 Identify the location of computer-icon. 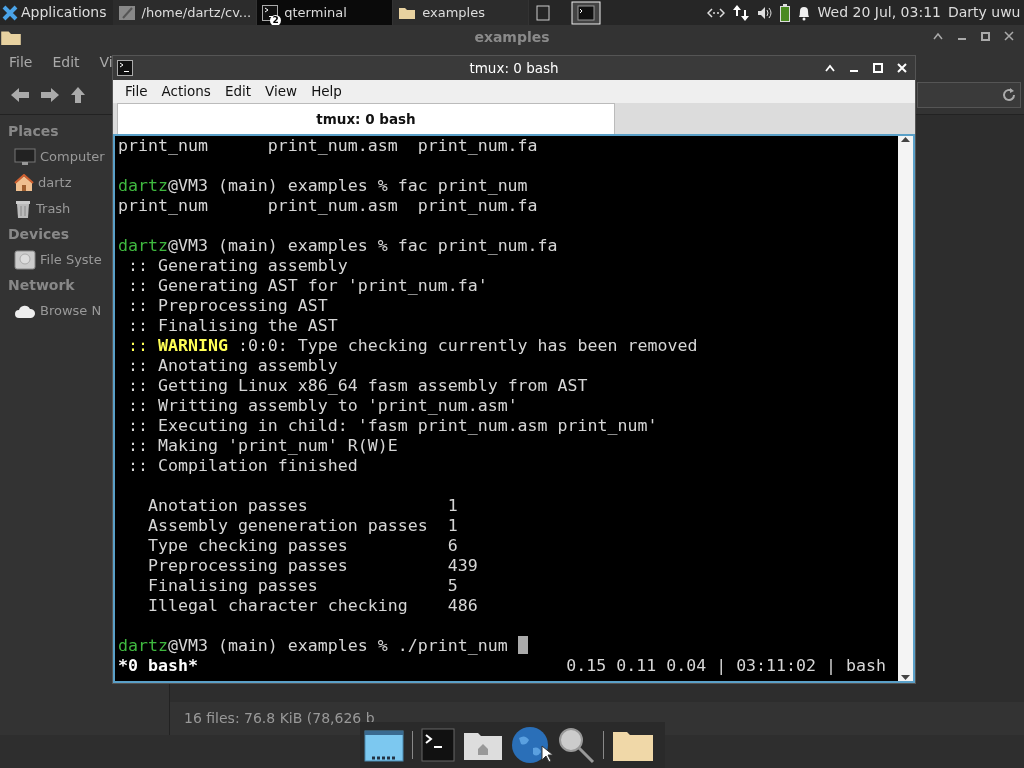
(25, 157).